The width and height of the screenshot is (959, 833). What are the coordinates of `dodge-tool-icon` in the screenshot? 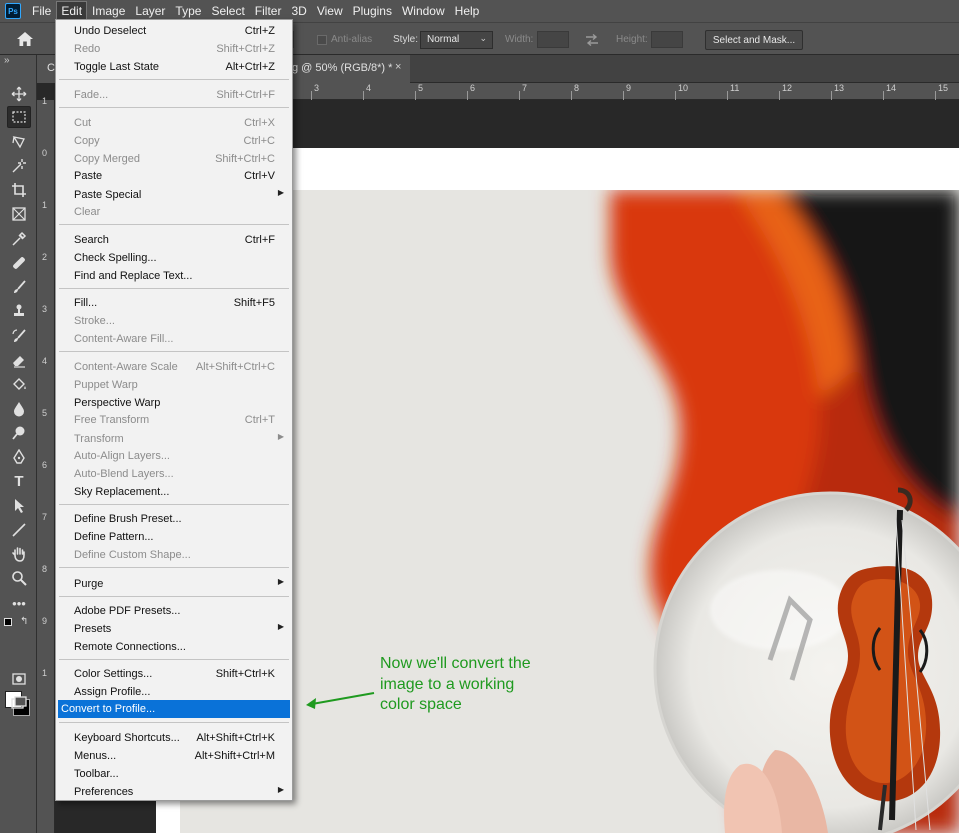 It's located at (19, 433).